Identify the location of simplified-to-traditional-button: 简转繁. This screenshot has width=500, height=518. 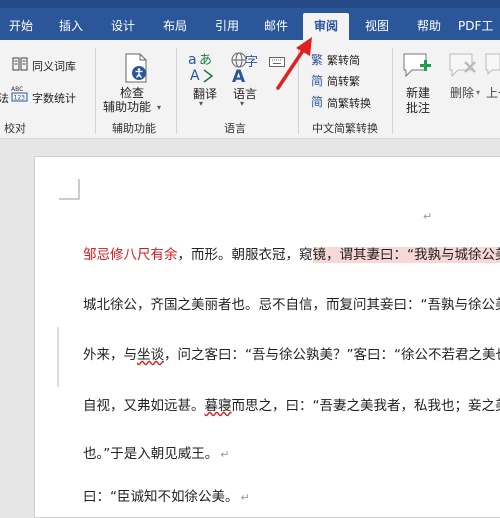
(343, 81).